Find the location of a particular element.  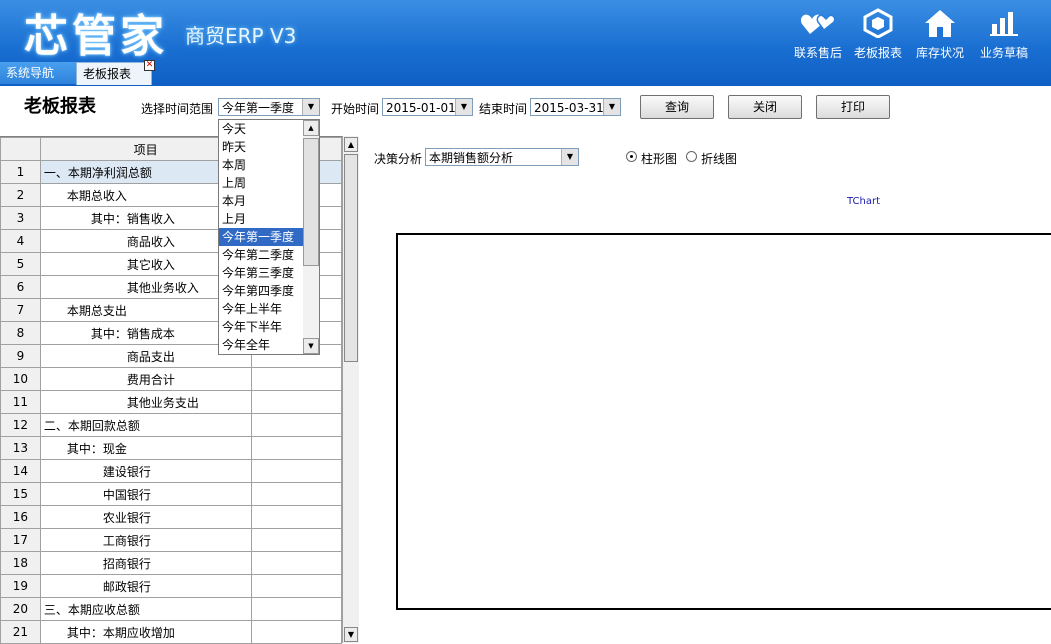

table-row: 21其中：本期应收增加 is located at coordinates (171, 632).